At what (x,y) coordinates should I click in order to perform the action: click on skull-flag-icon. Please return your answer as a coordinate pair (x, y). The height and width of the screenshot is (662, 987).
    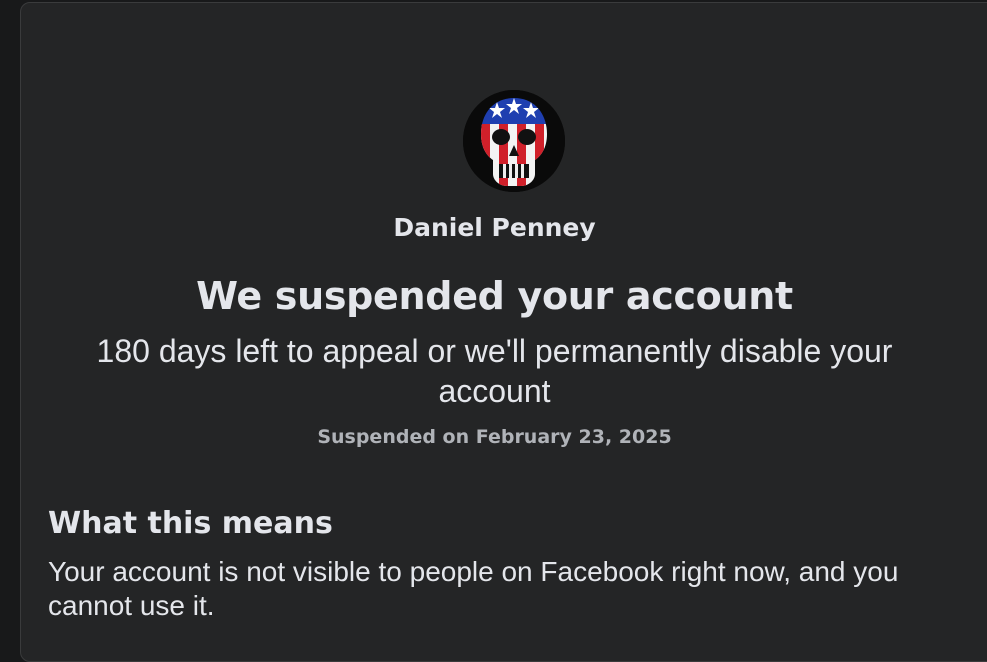
    Looking at the image, I should click on (514, 141).